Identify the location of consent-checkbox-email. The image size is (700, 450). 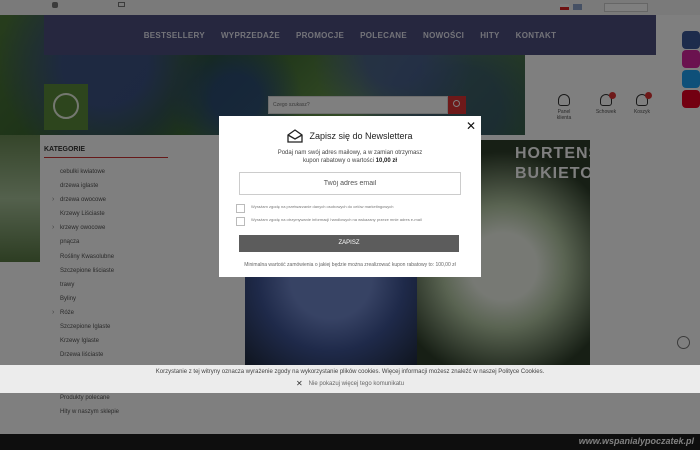
(240, 221).